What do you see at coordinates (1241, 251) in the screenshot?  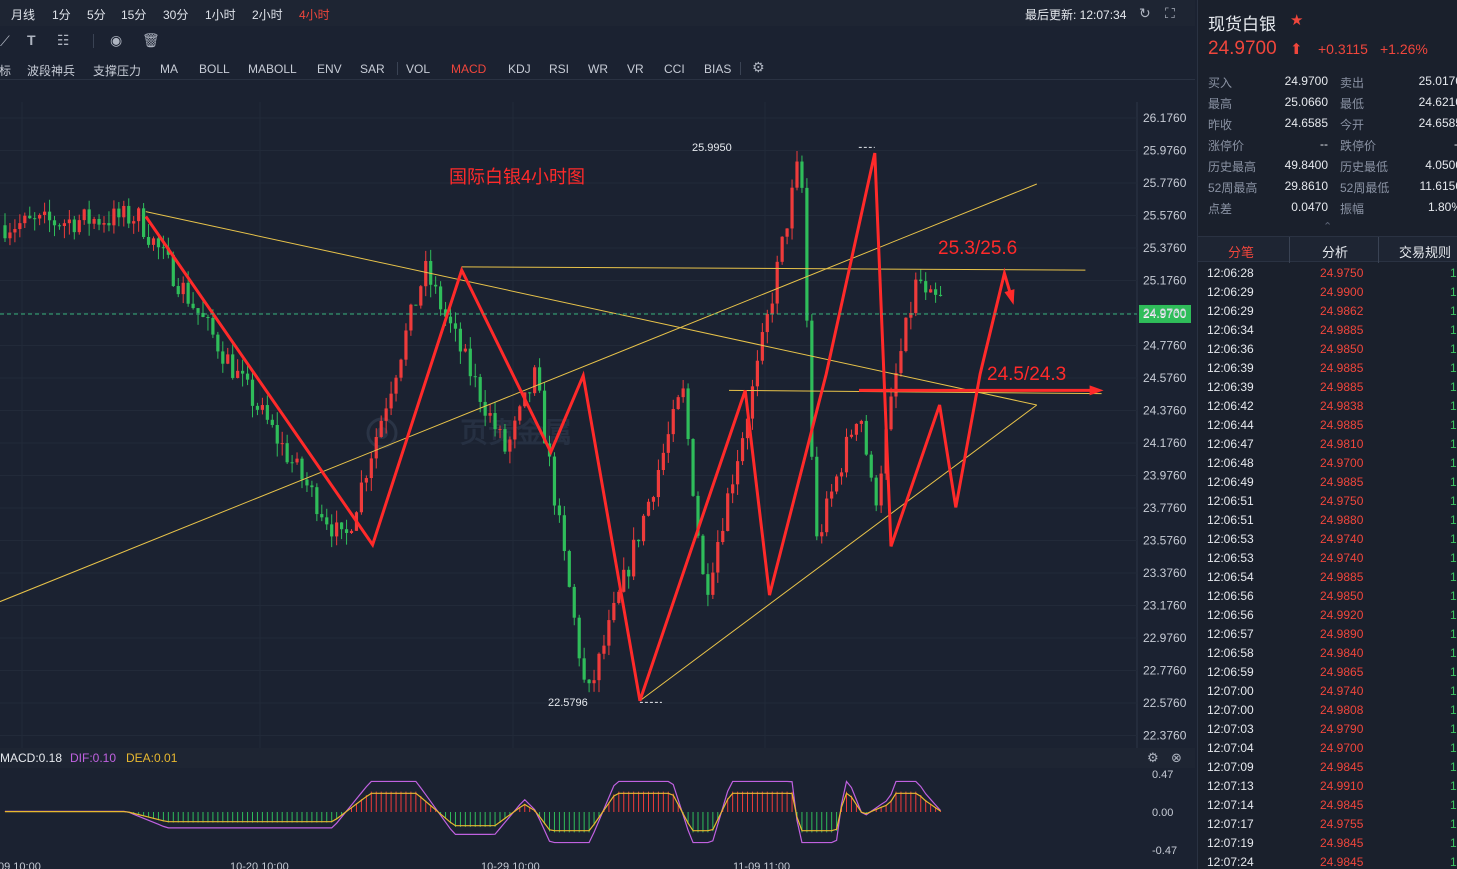 I see `tab-ticks: 分笔` at bounding box center [1241, 251].